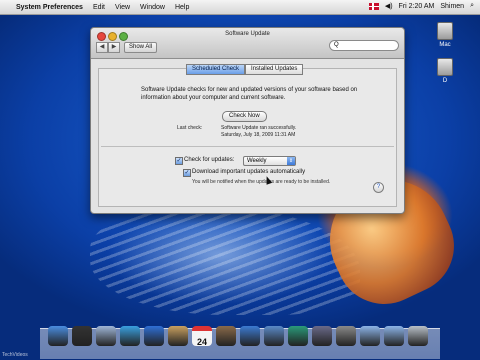 This screenshot has height=360, width=480. Describe the element at coordinates (154, 336) in the screenshot. I see `ichat-icon` at that location.